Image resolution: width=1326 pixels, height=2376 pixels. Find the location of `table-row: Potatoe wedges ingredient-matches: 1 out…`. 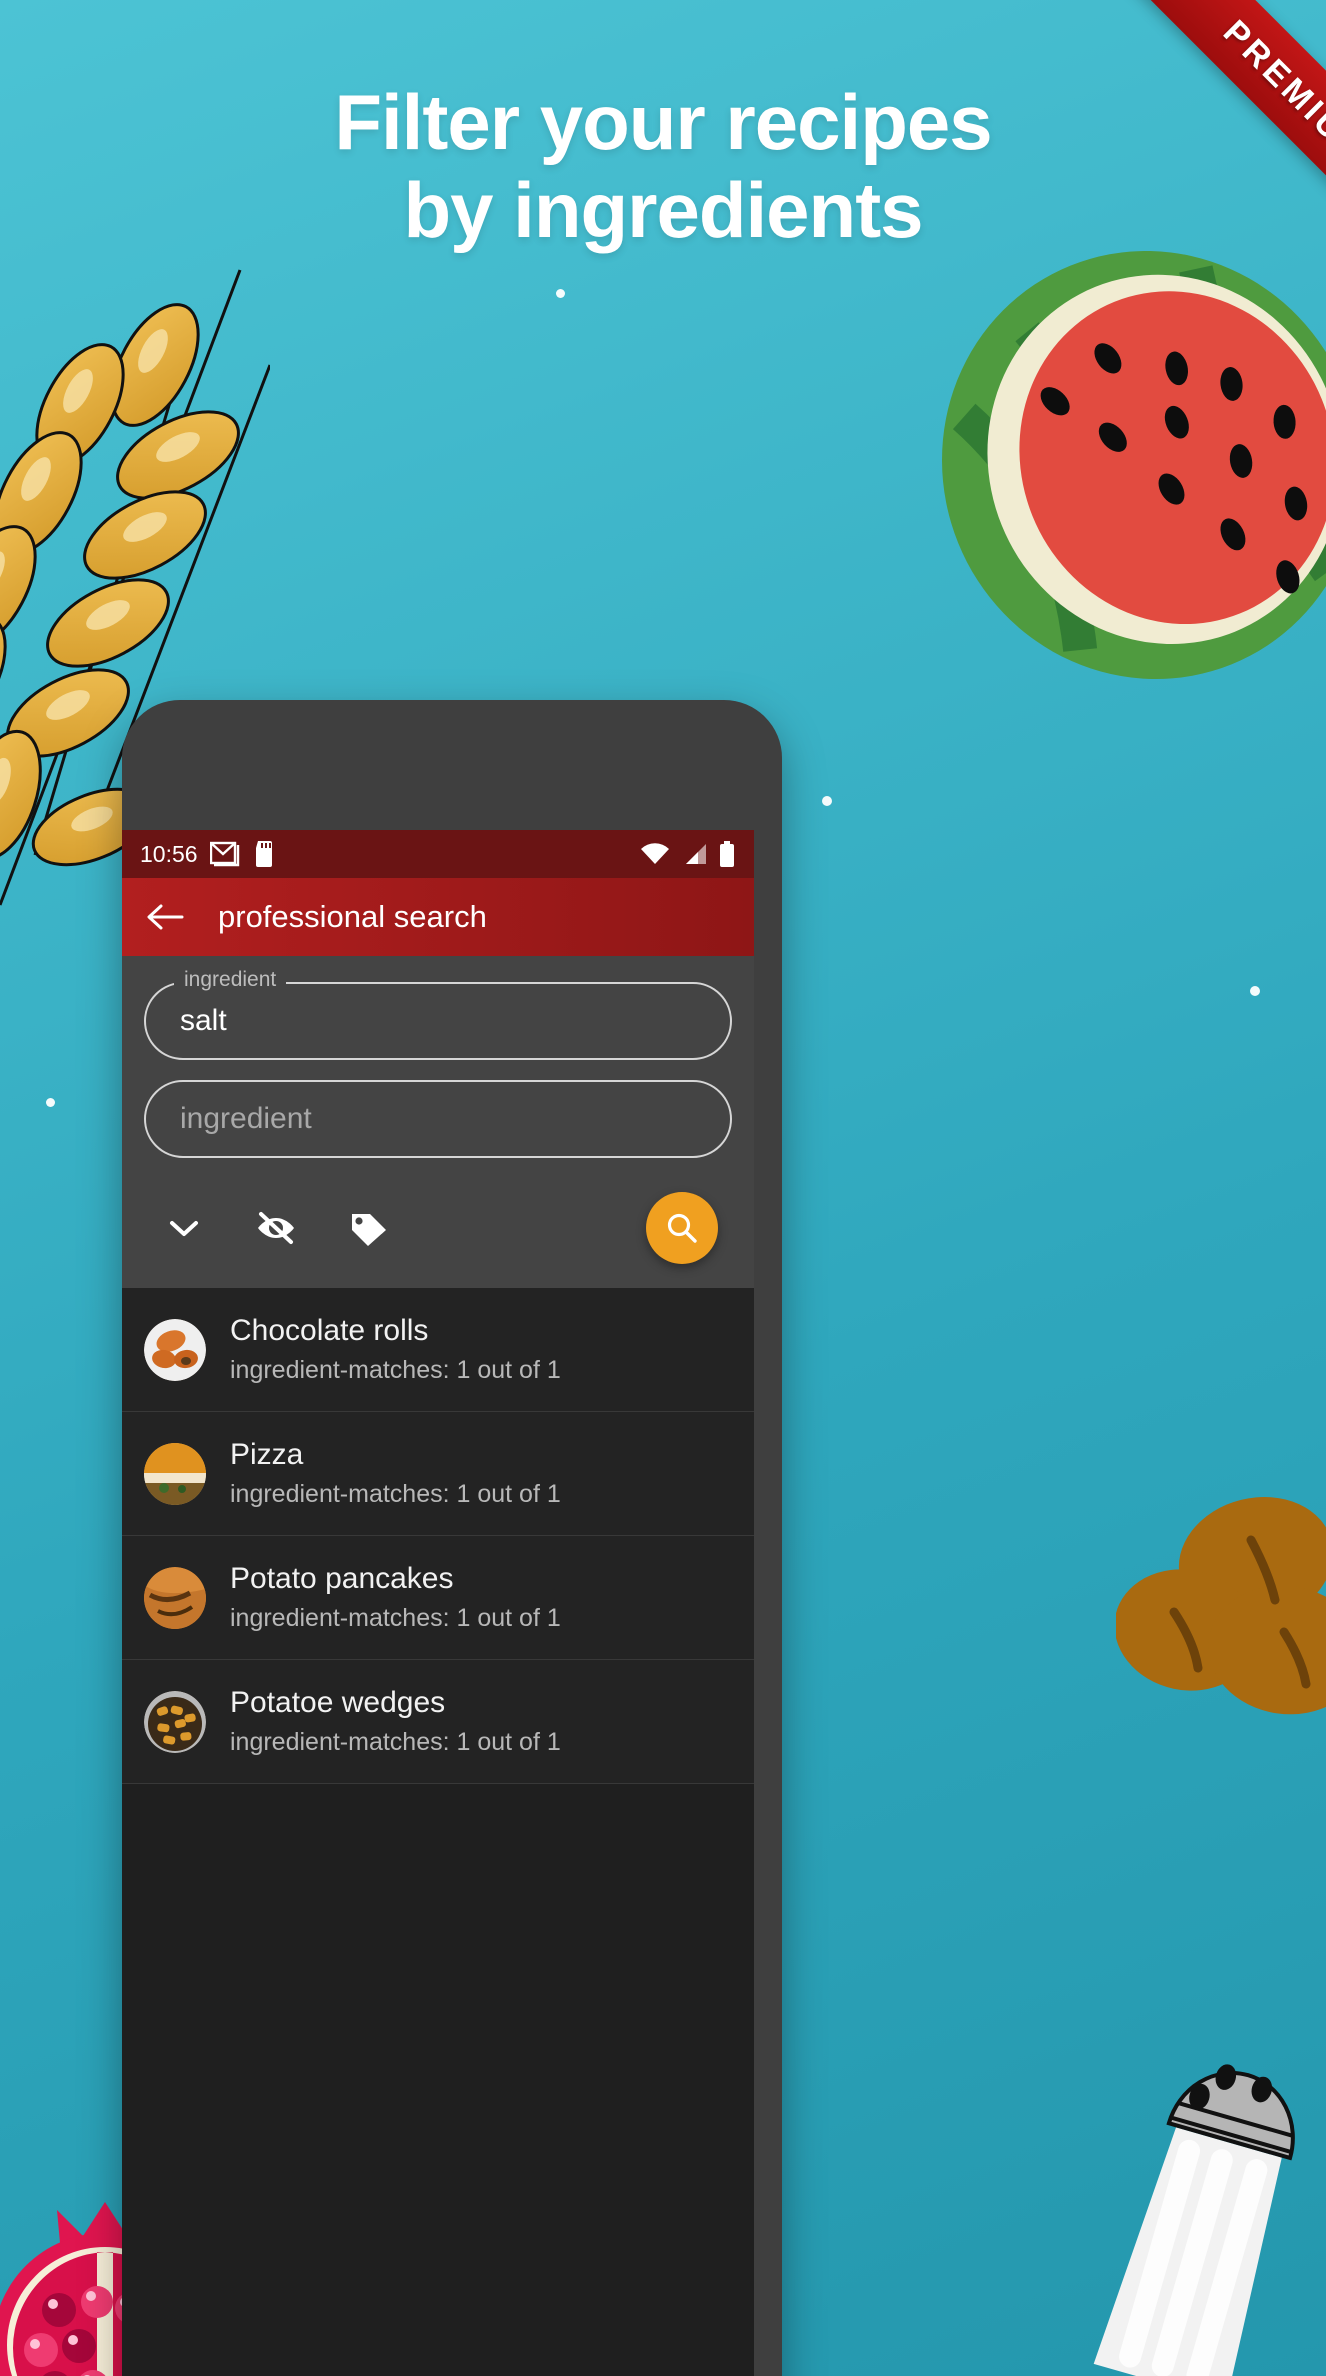

table-row: Potatoe wedges ingredient-matches: 1 out… is located at coordinates (438, 1722).